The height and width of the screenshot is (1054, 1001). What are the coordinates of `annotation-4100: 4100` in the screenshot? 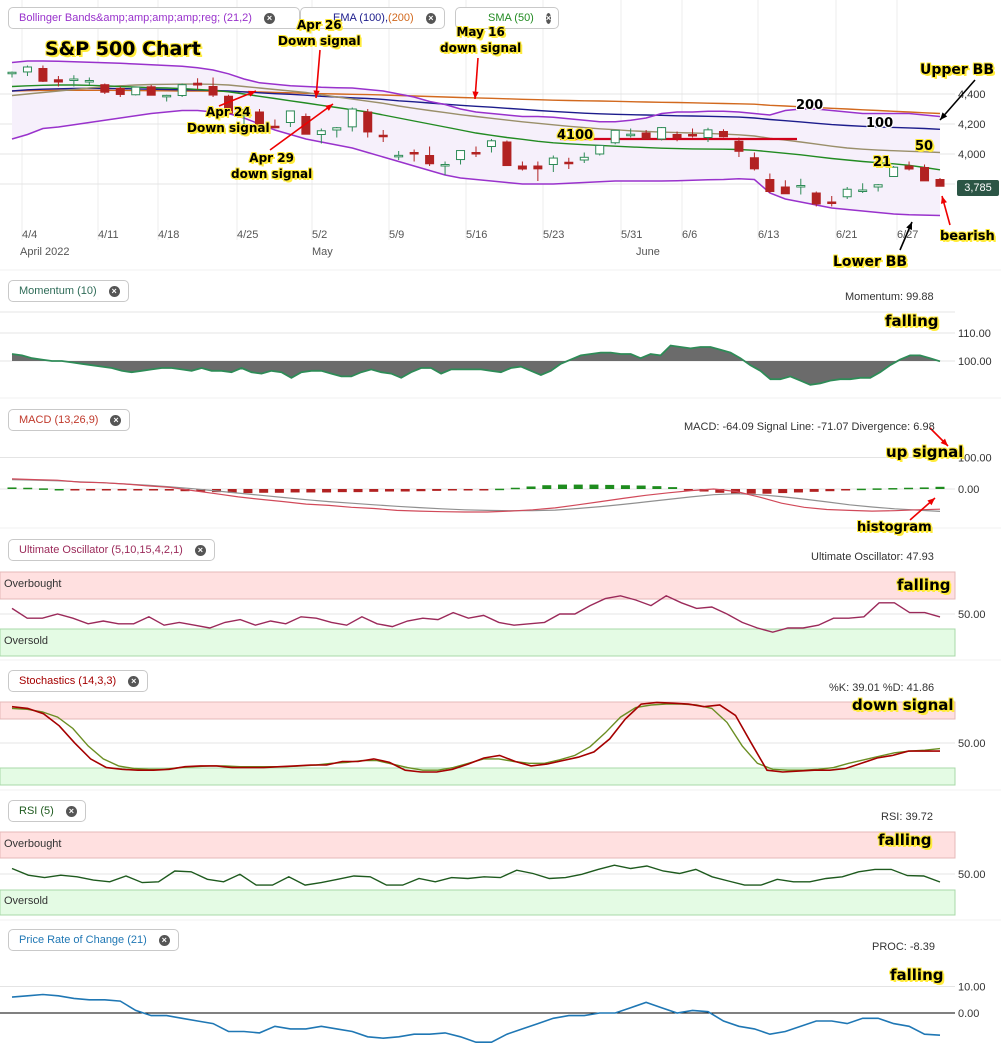 It's located at (575, 135).